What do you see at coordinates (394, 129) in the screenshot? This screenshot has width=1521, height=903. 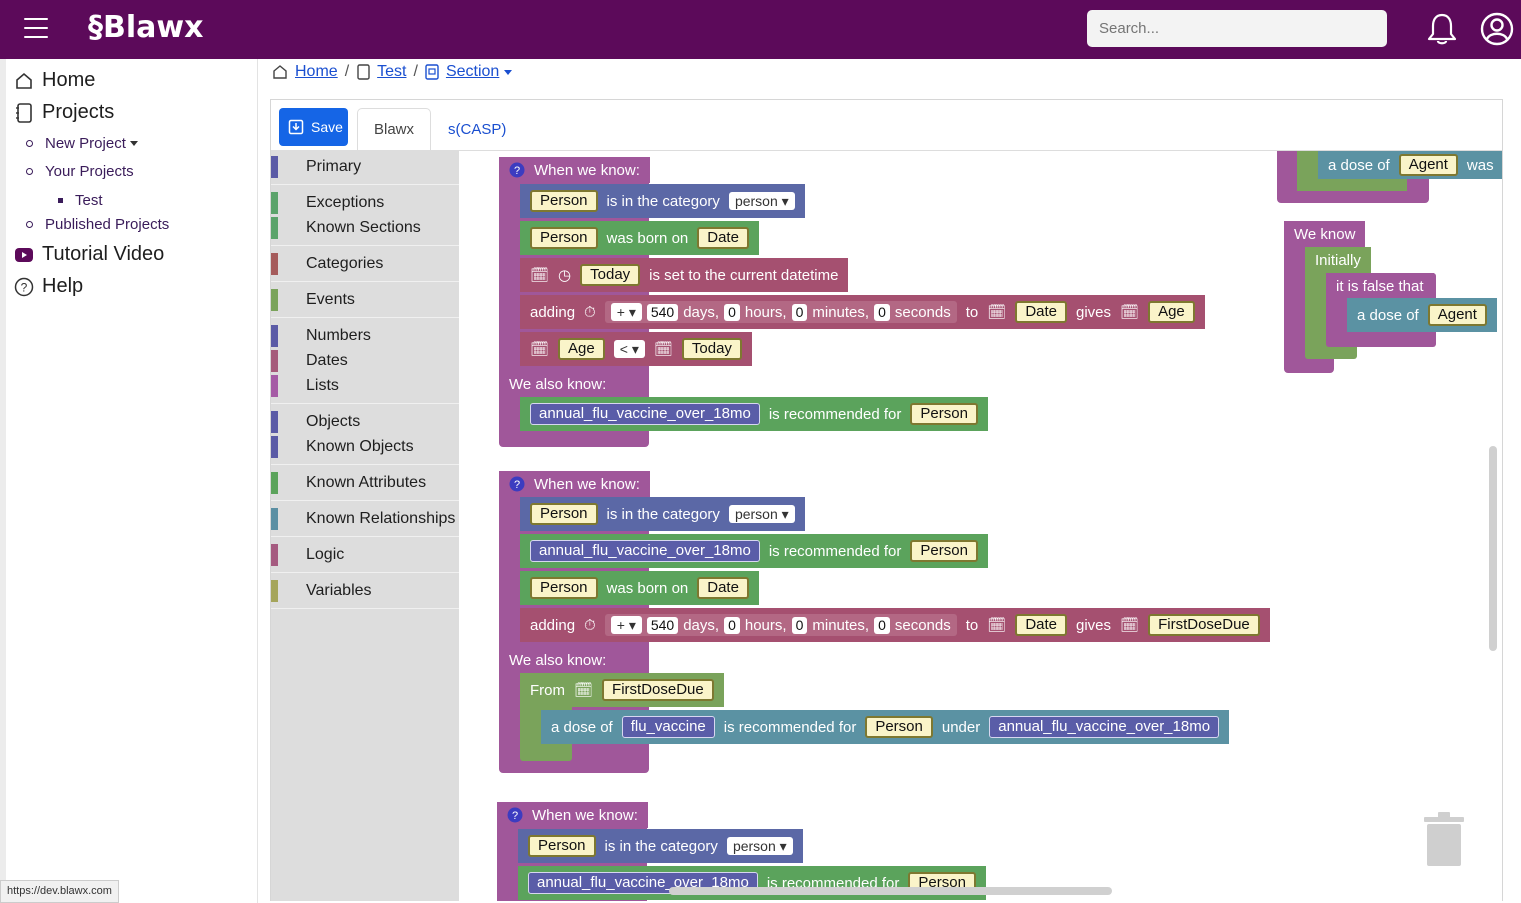 I see `tab-blawx: Blawx` at bounding box center [394, 129].